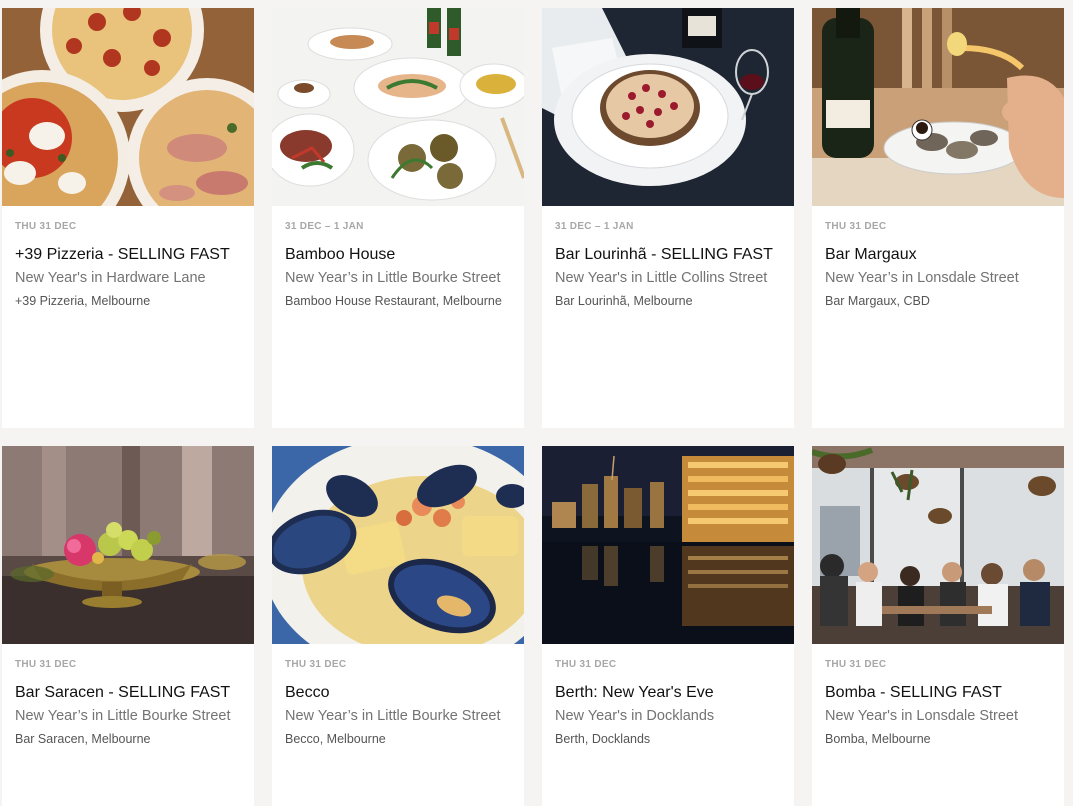 The height and width of the screenshot is (806, 1073). Describe the element at coordinates (922, 278) in the screenshot. I see `event-subtitle: New Year’s in Lonsdale Street` at that location.